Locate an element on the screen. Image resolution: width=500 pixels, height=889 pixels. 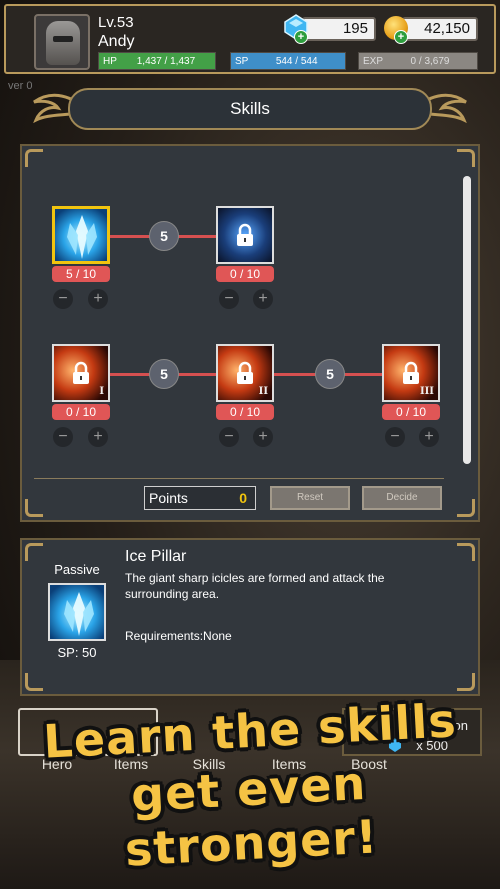
skill-fire-2: II is located at coordinates (245, 373).